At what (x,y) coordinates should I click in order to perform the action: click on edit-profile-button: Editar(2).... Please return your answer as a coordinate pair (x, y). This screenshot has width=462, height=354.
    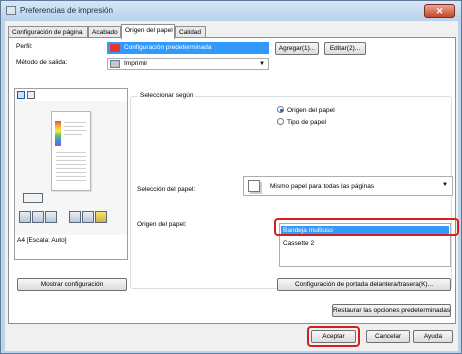
    Looking at the image, I should click on (345, 48).